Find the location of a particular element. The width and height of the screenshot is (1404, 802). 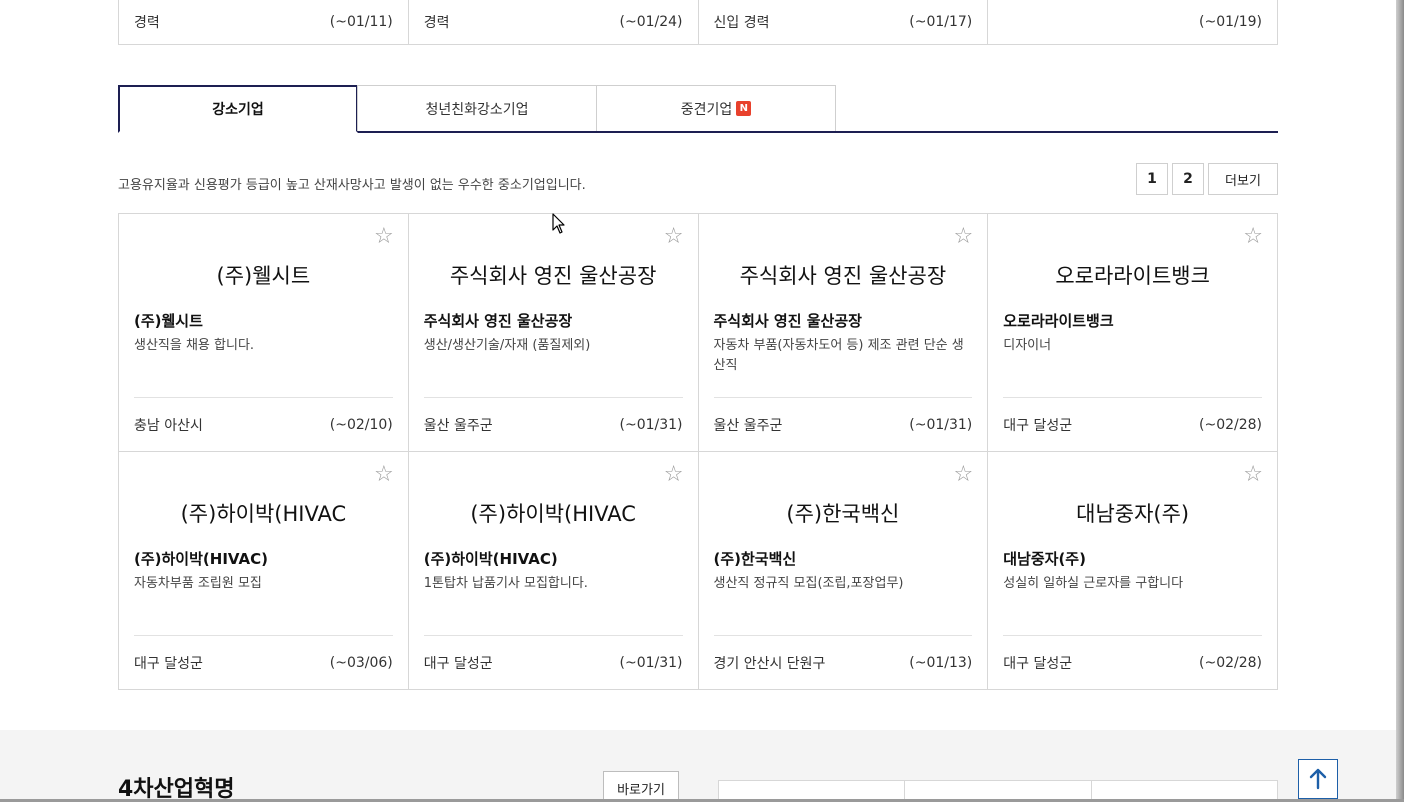

location: 경기 안산시 단원구 is located at coordinates (769, 663).